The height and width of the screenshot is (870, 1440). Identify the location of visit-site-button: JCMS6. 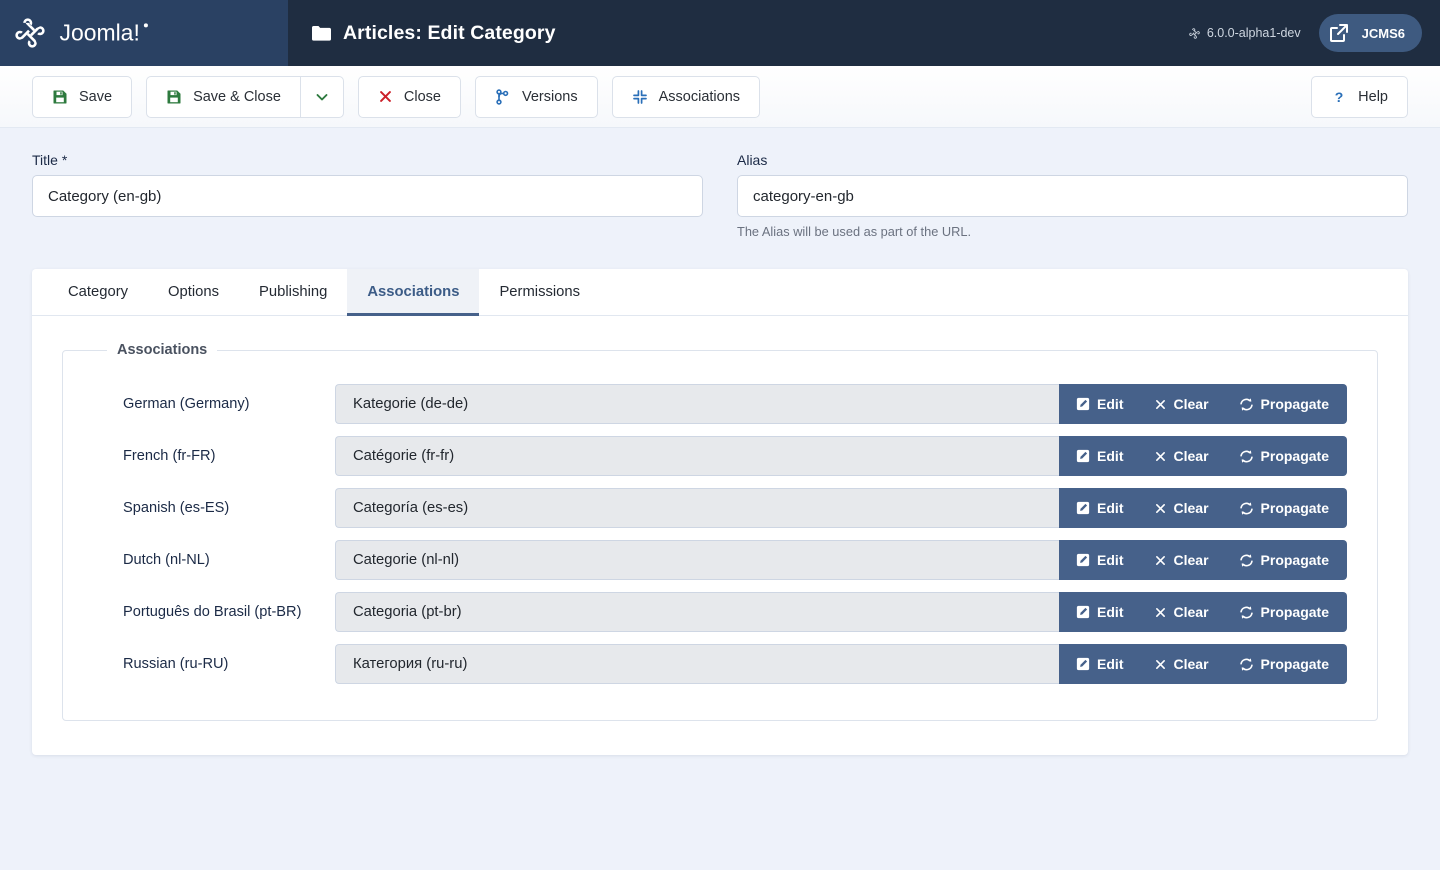
(1370, 33).